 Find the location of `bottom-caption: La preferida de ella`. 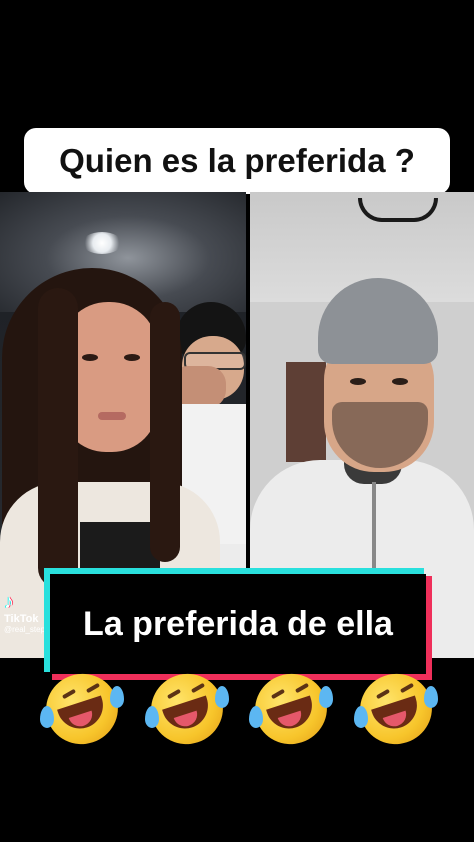

bottom-caption: La preferida de ella is located at coordinates (238, 624).